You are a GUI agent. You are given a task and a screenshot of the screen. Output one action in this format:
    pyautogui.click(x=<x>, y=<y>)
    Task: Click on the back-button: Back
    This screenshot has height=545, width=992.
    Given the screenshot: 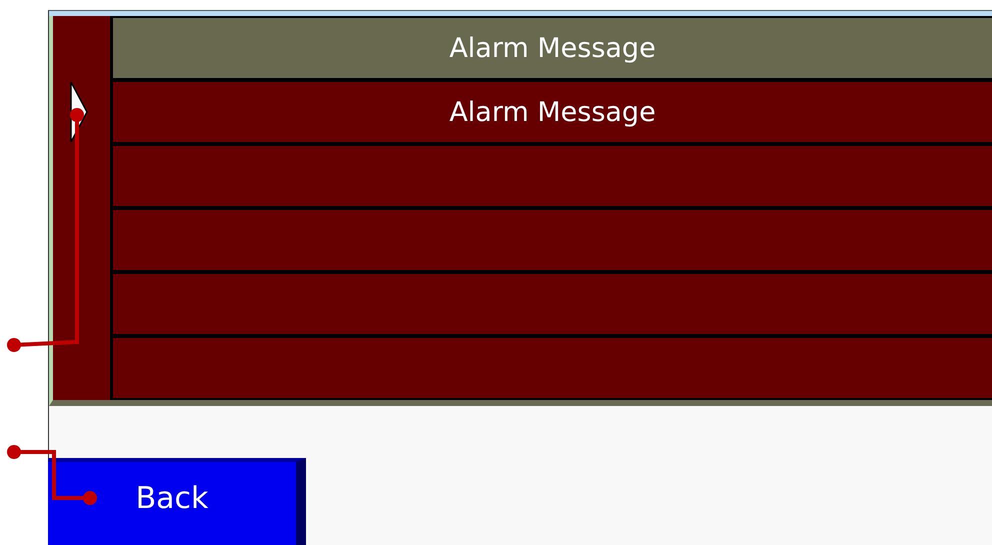 What is the action you would take?
    pyautogui.click(x=177, y=501)
    